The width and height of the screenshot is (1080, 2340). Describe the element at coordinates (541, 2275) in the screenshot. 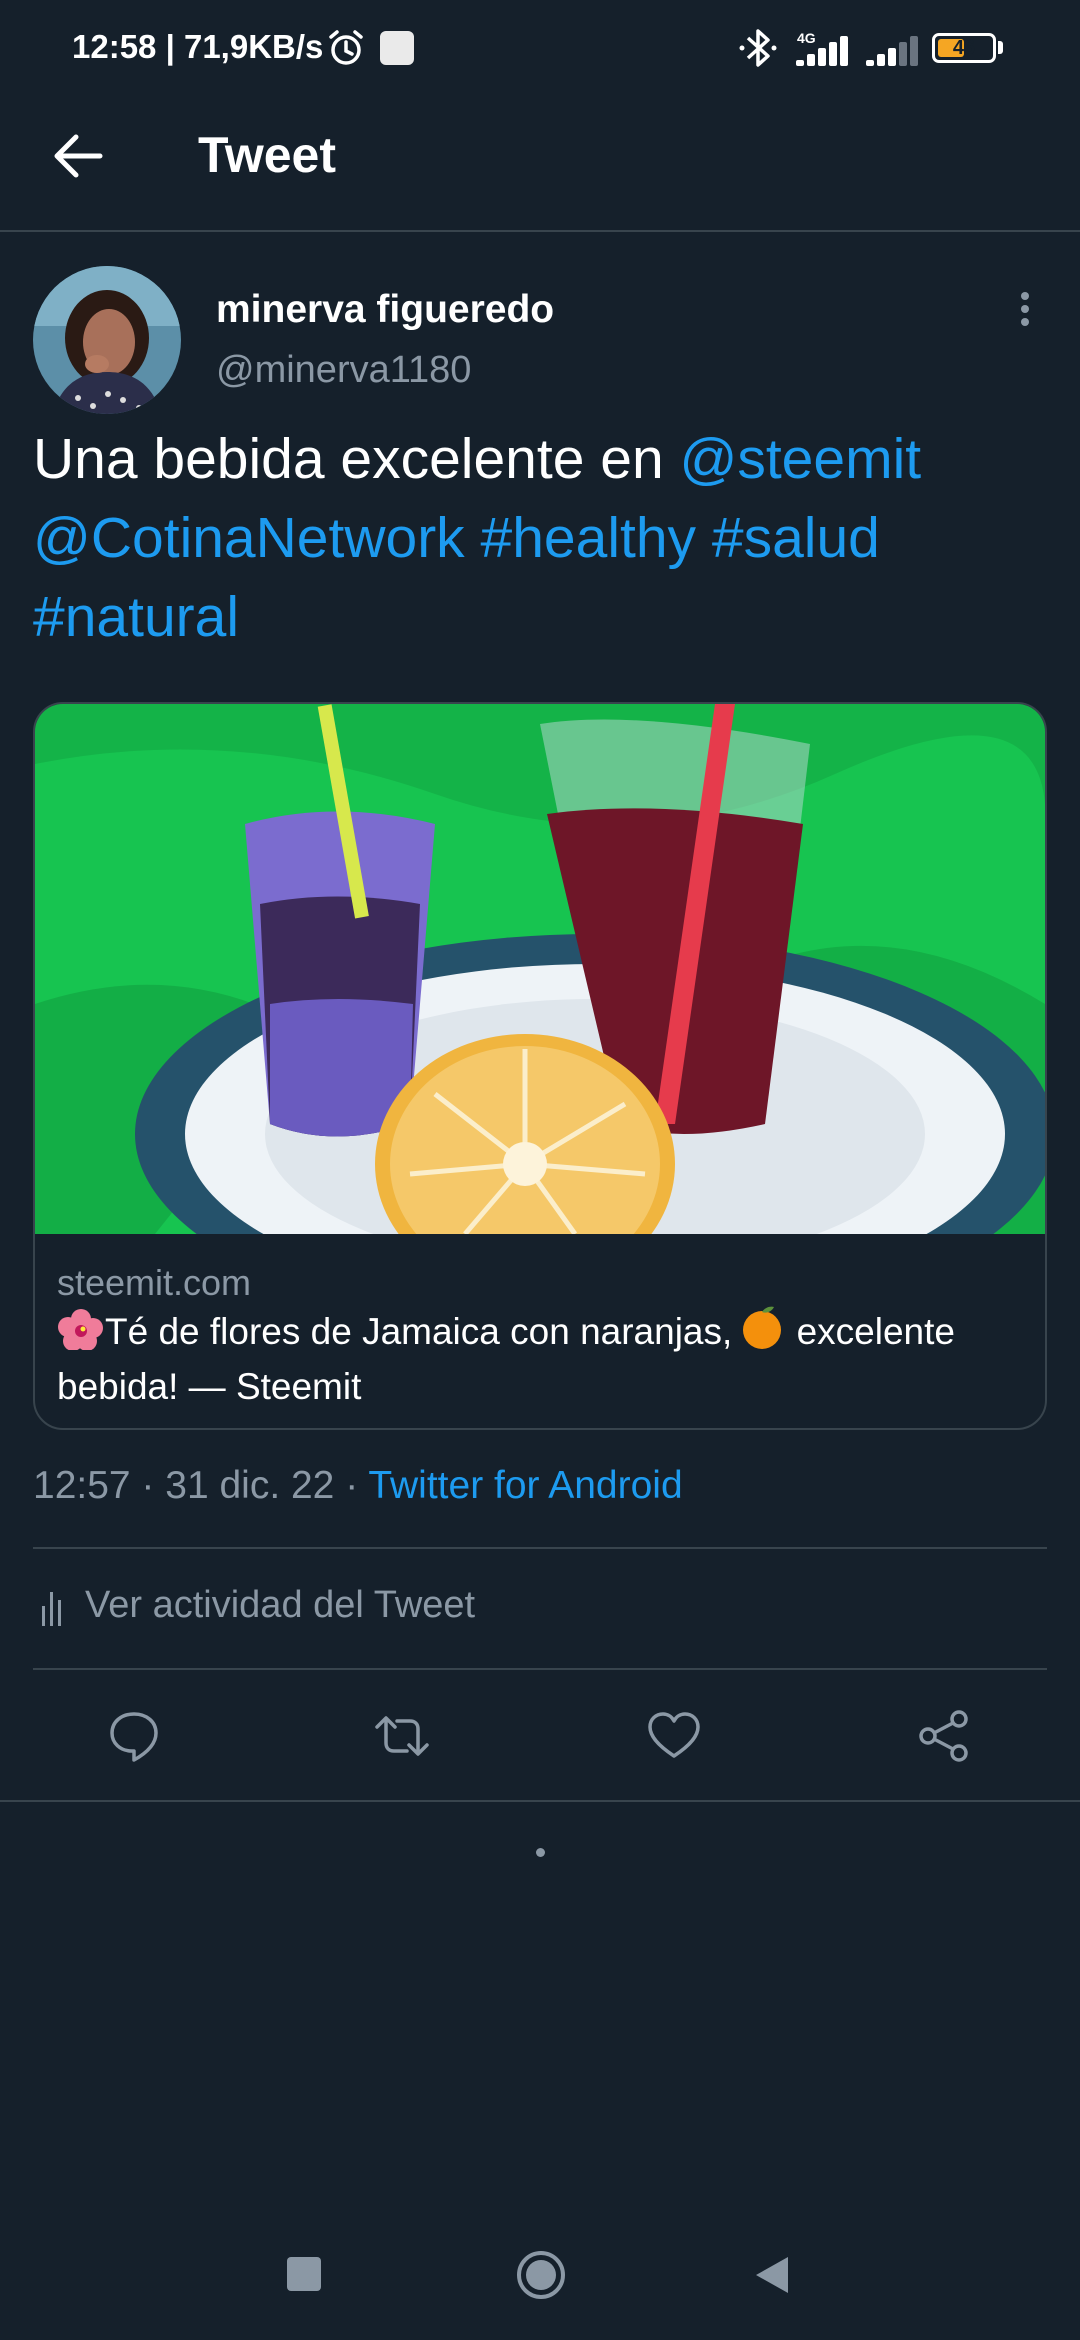

I see `home-button` at that location.